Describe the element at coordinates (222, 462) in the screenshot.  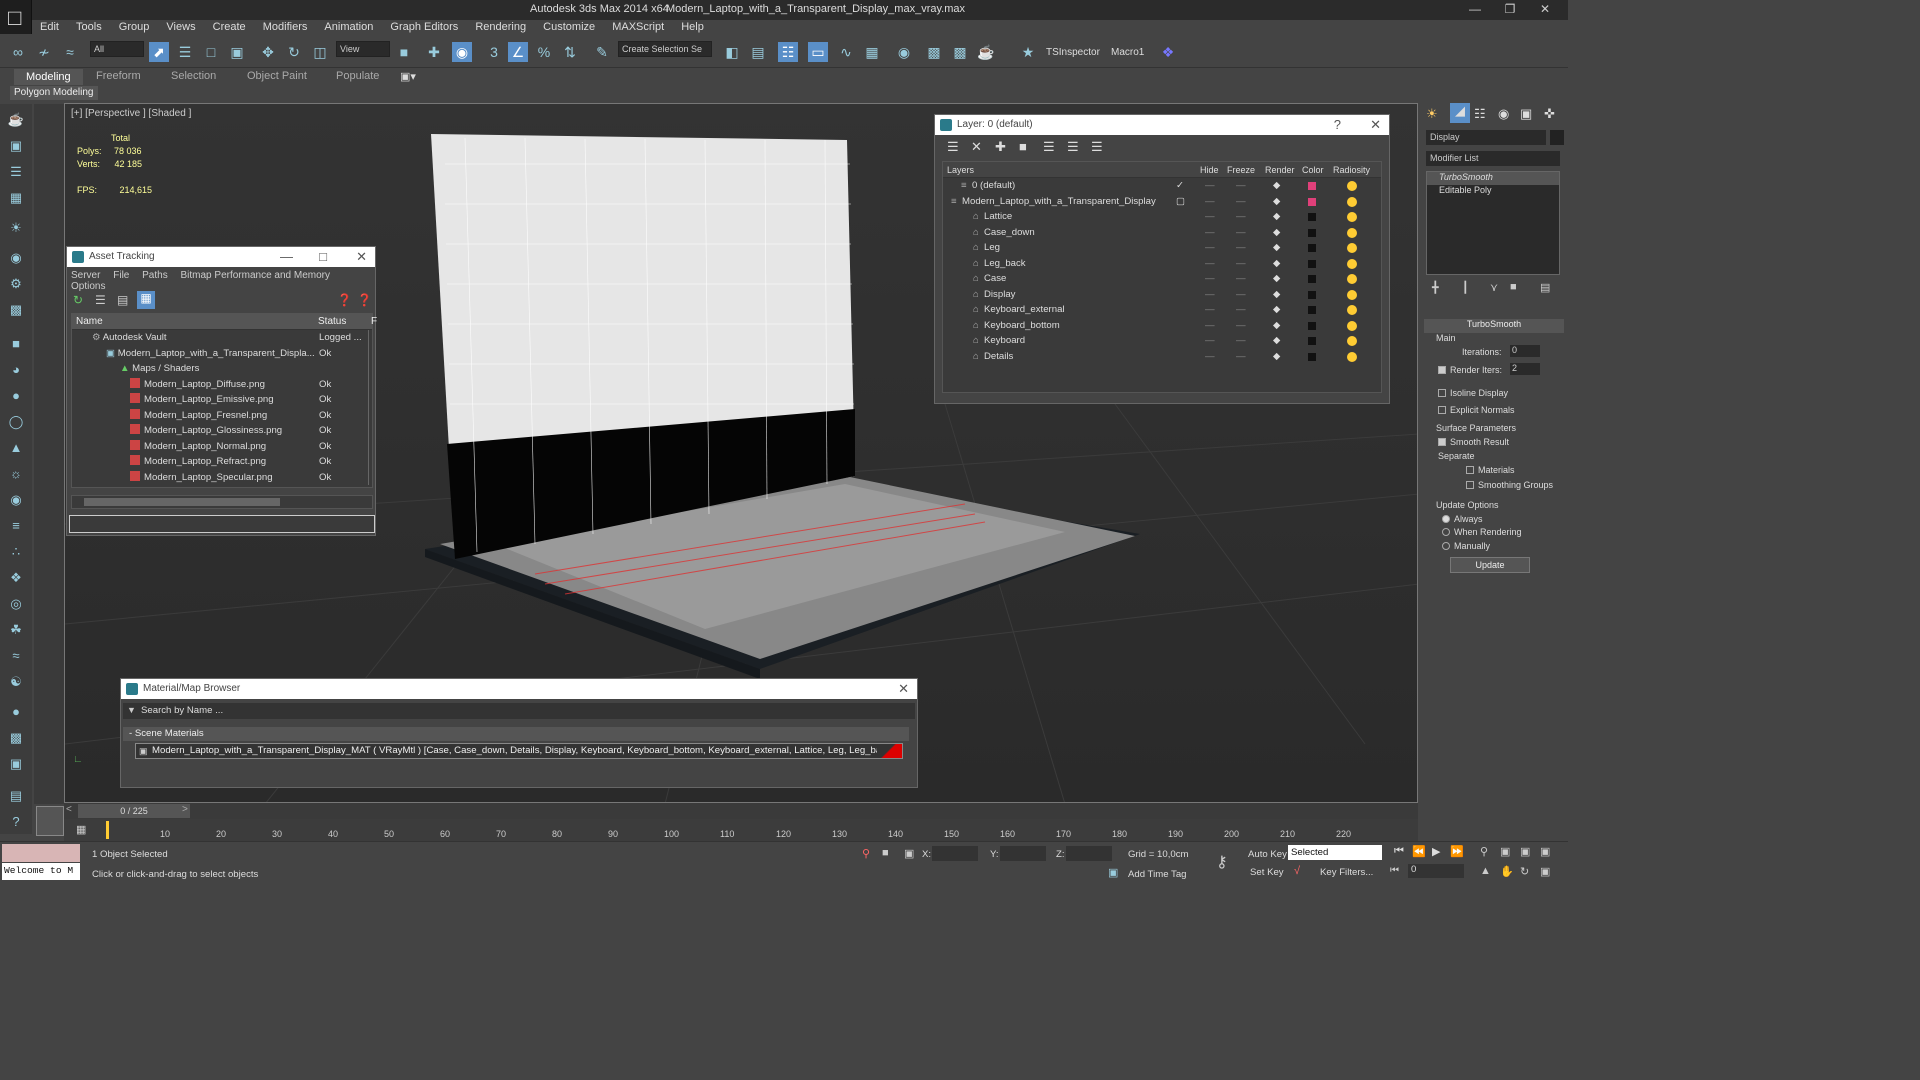
I see `table-row: Modern_Laptop_Refract.png Ok` at that location.